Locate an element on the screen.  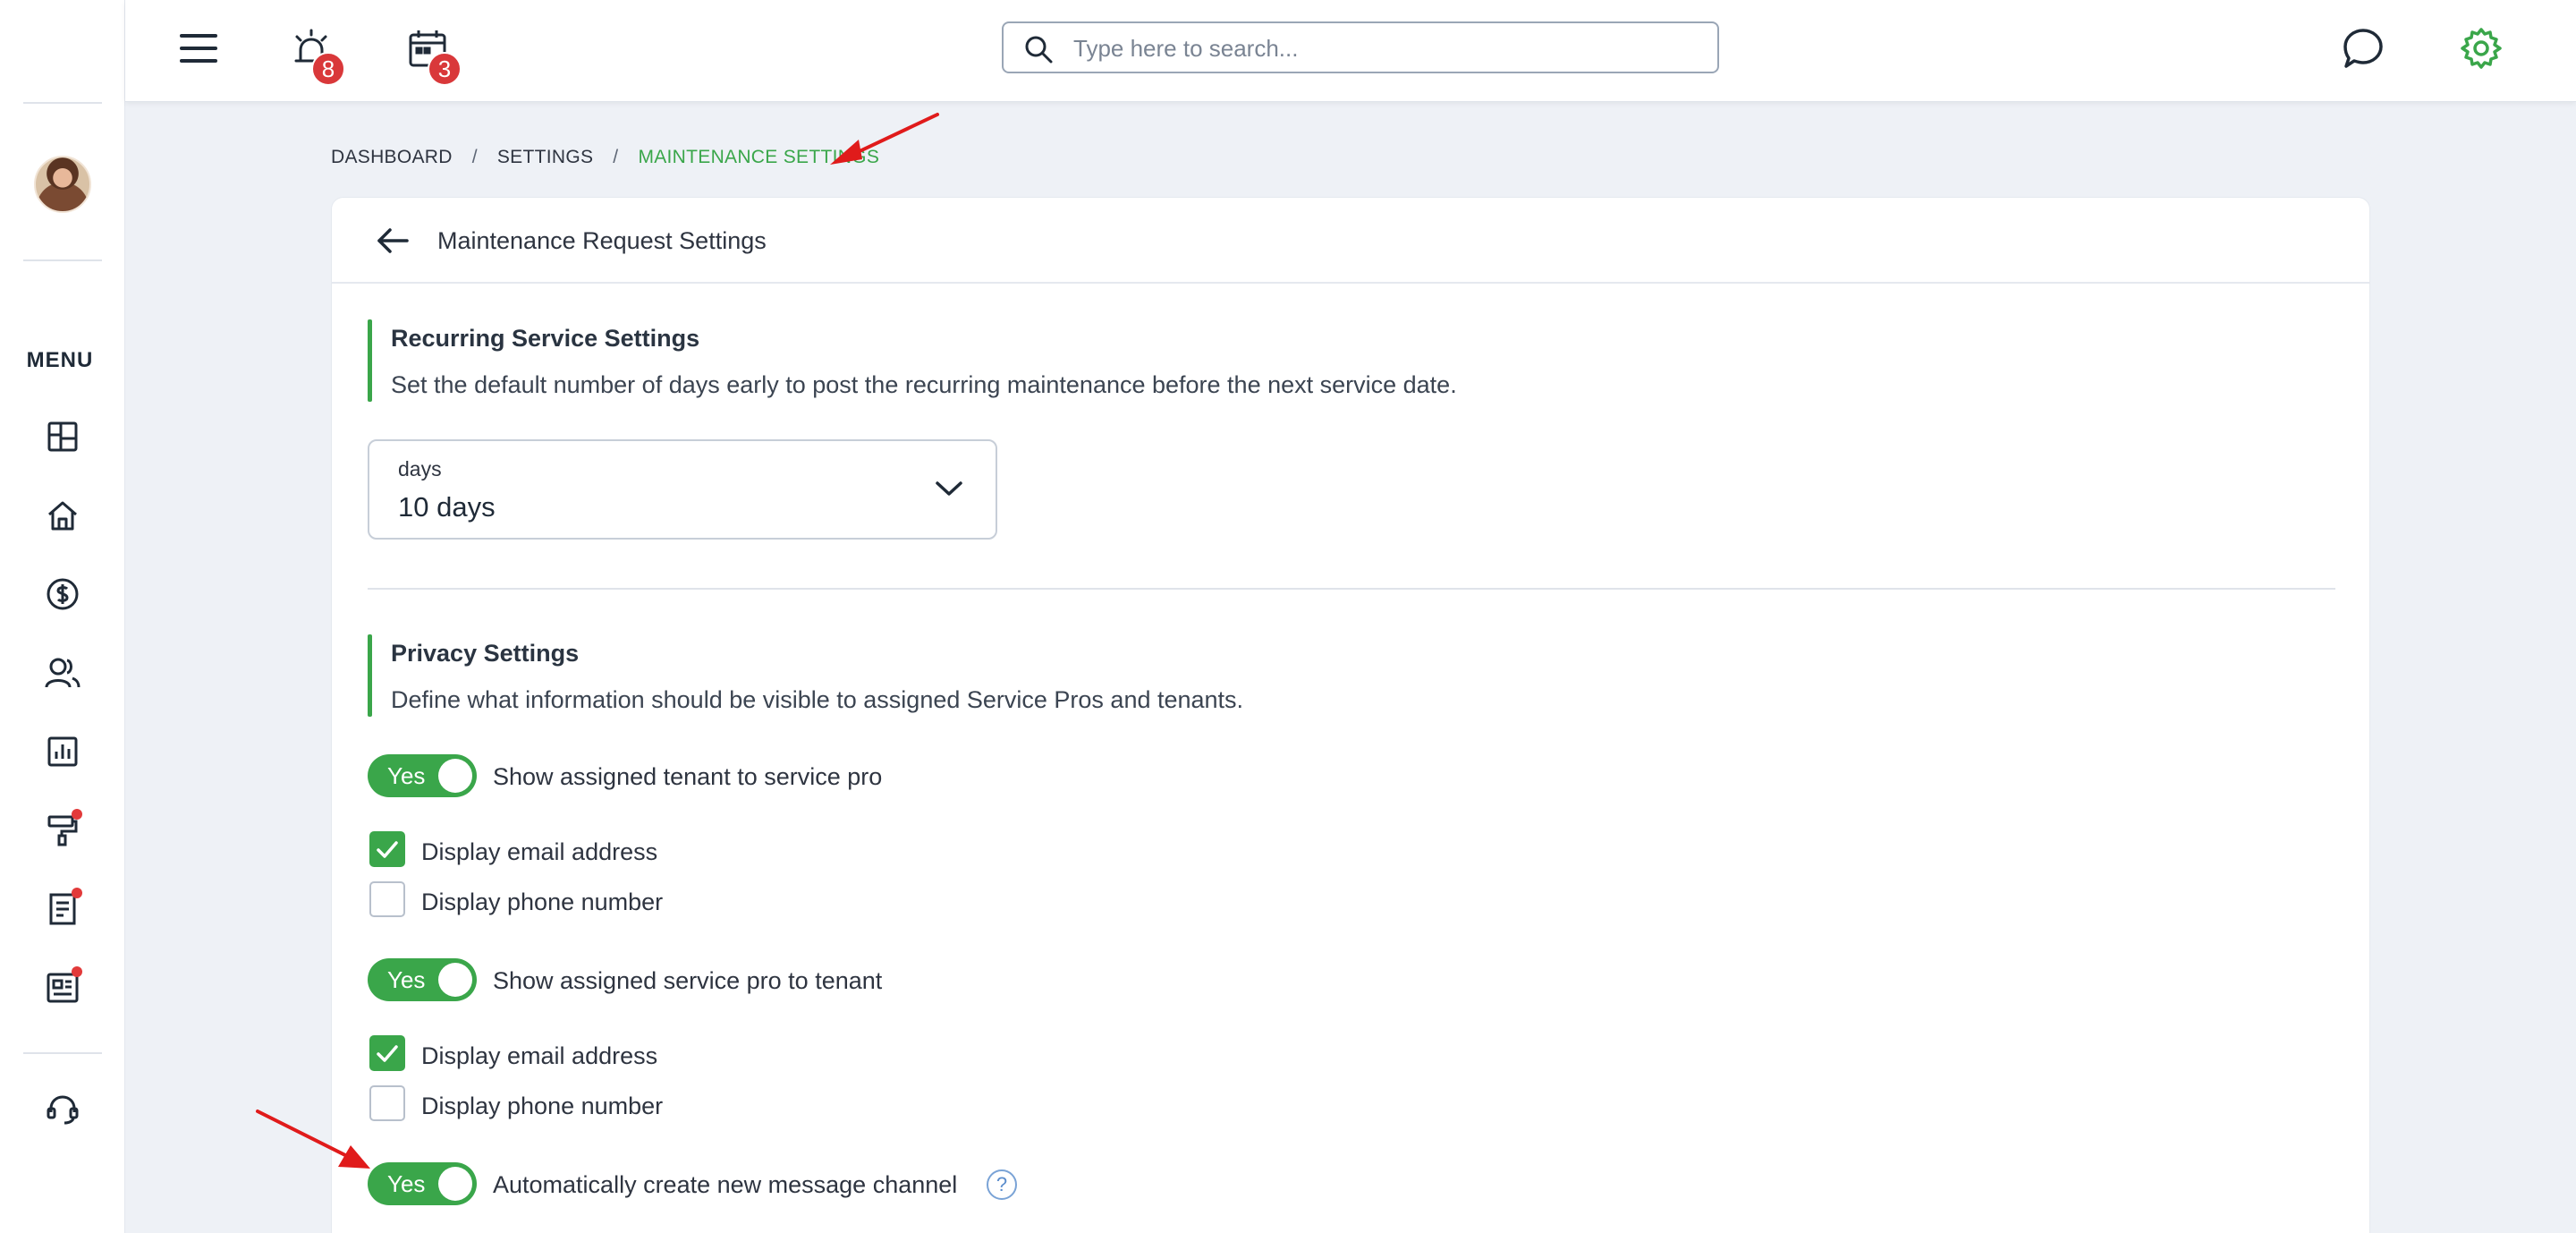
service-pro-email-checkbox is located at coordinates (387, 1053).